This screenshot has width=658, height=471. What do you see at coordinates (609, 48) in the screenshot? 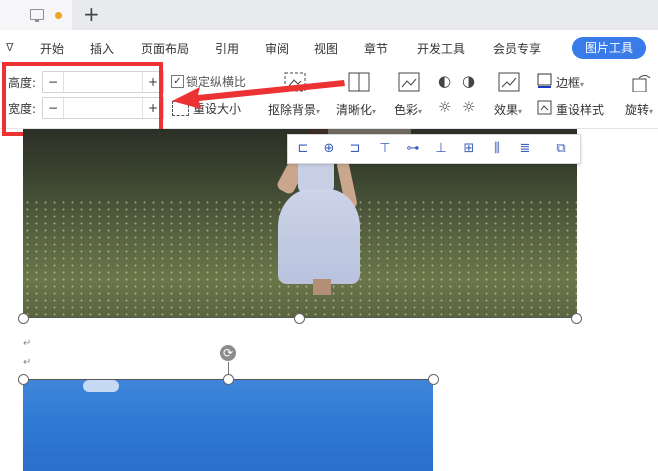
I see `tab-picture-tools: 图片工具` at bounding box center [609, 48].